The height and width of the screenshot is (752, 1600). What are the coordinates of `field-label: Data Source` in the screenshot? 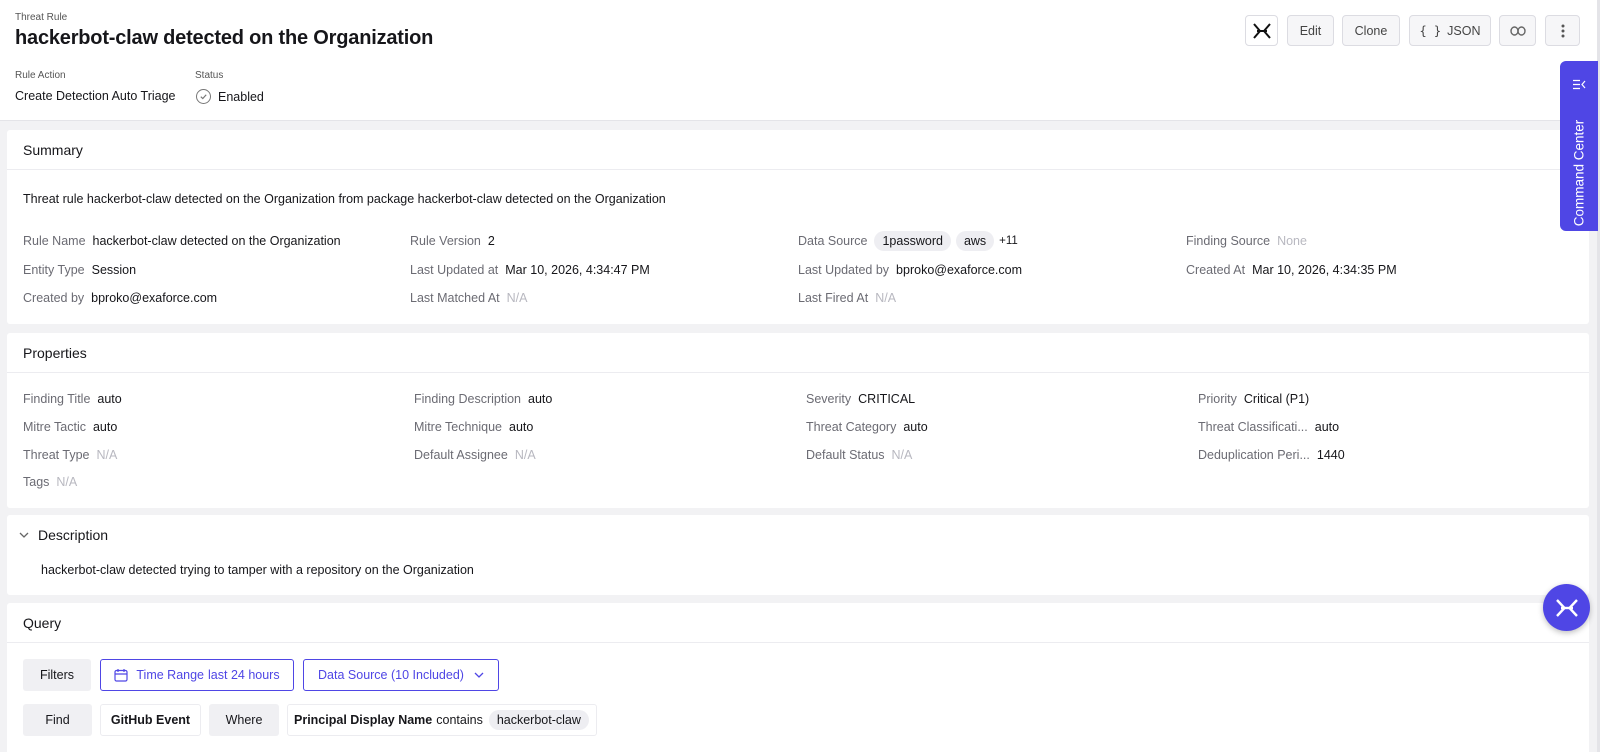 It's located at (833, 241).